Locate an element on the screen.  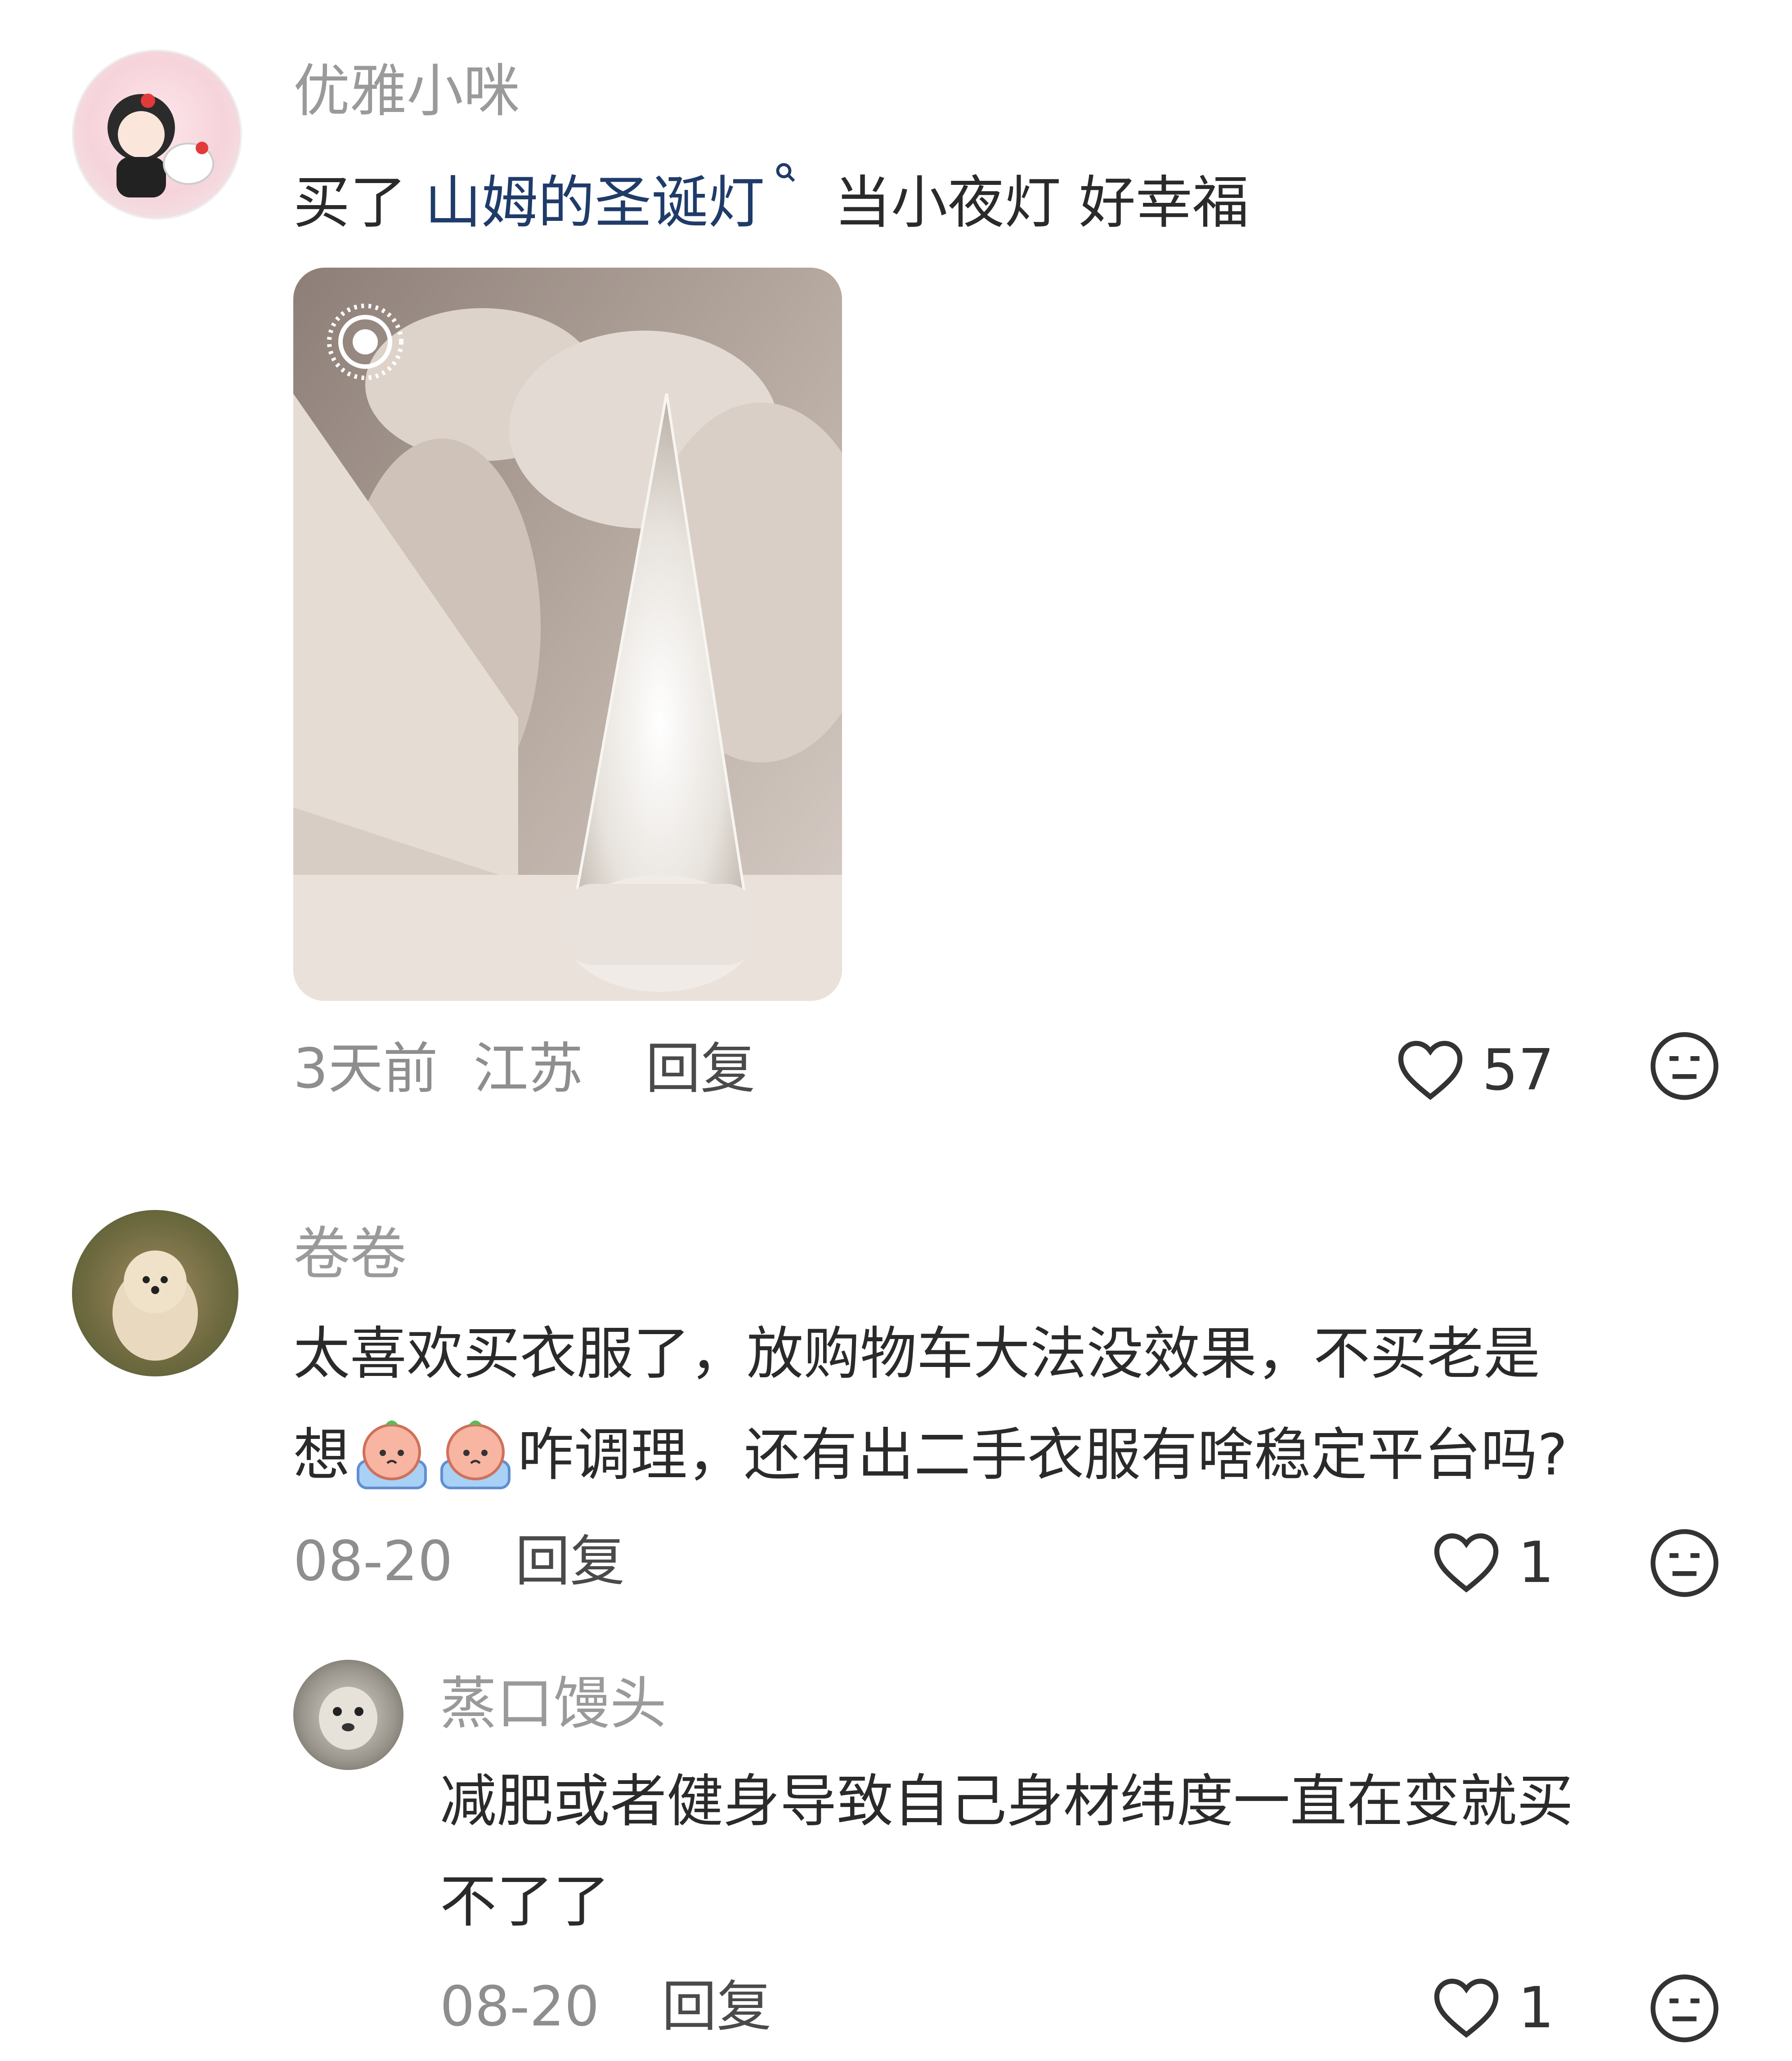
search-icon is located at coordinates (786, 186).